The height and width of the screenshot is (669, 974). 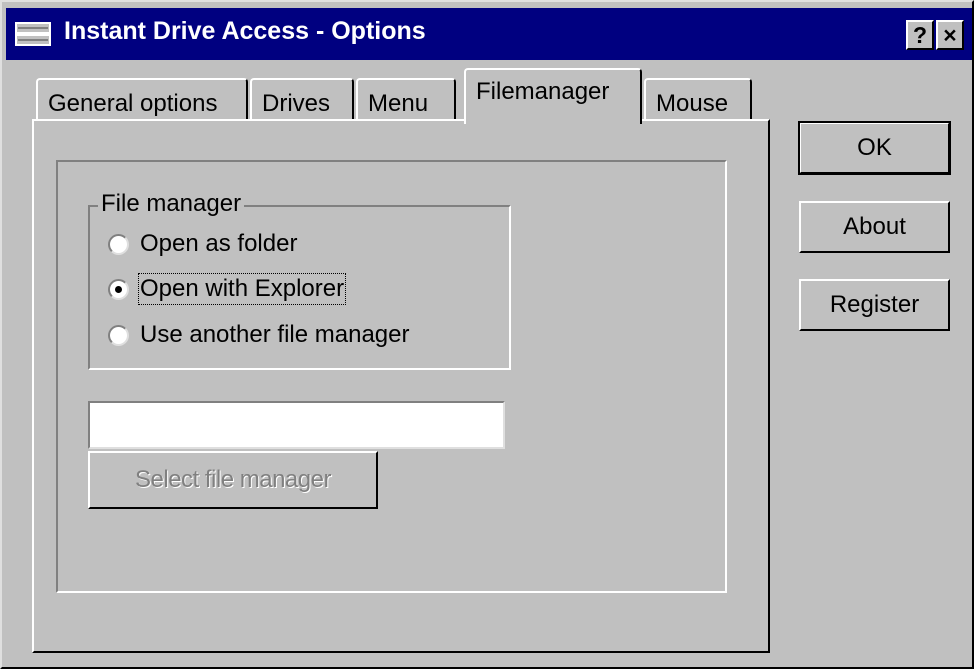 What do you see at coordinates (133, 103) in the screenshot?
I see `tab-label: General options` at bounding box center [133, 103].